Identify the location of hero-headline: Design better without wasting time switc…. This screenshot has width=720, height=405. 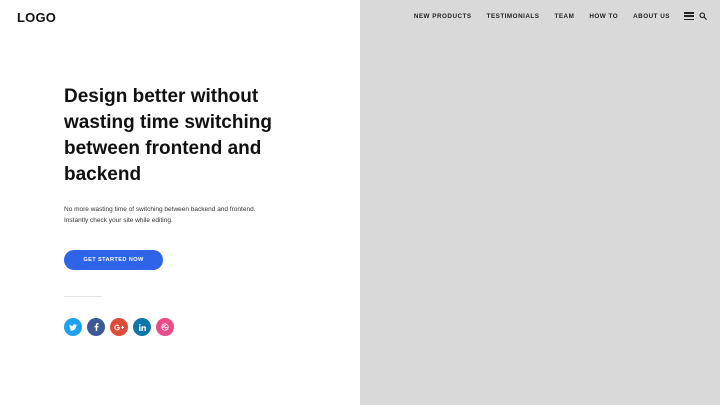
(168, 135).